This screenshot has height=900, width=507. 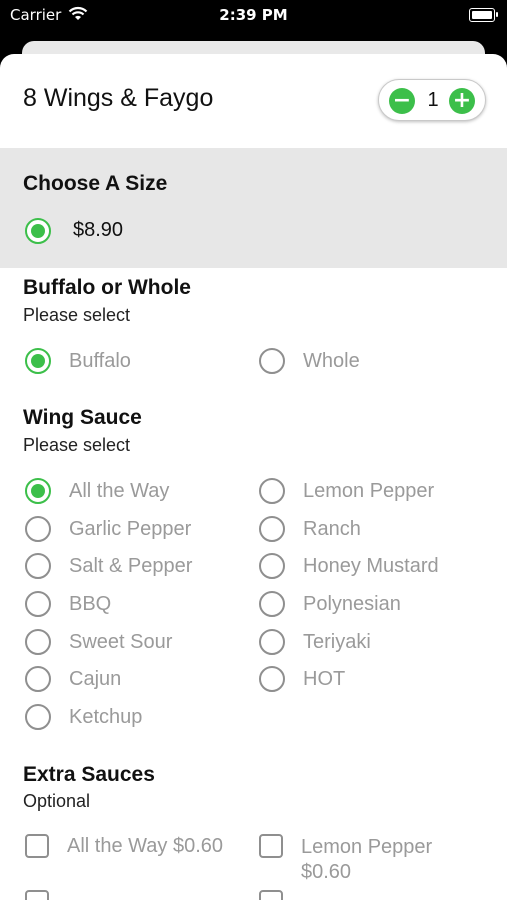 I want to click on extra-subtitle: Optional, so click(x=57, y=801).